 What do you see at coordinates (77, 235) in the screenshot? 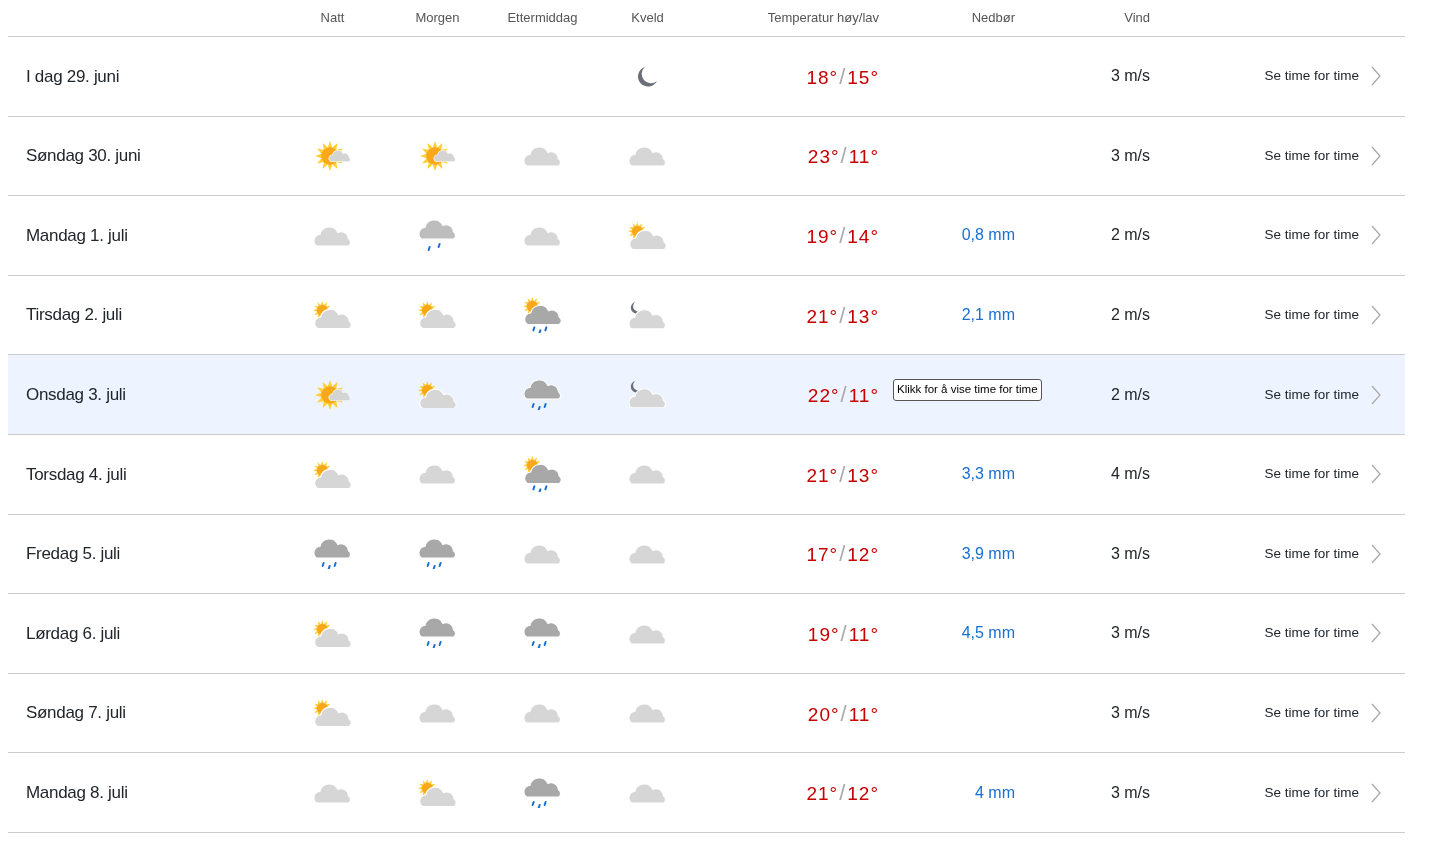
I see `day-label: Mandag 1. juli` at bounding box center [77, 235].